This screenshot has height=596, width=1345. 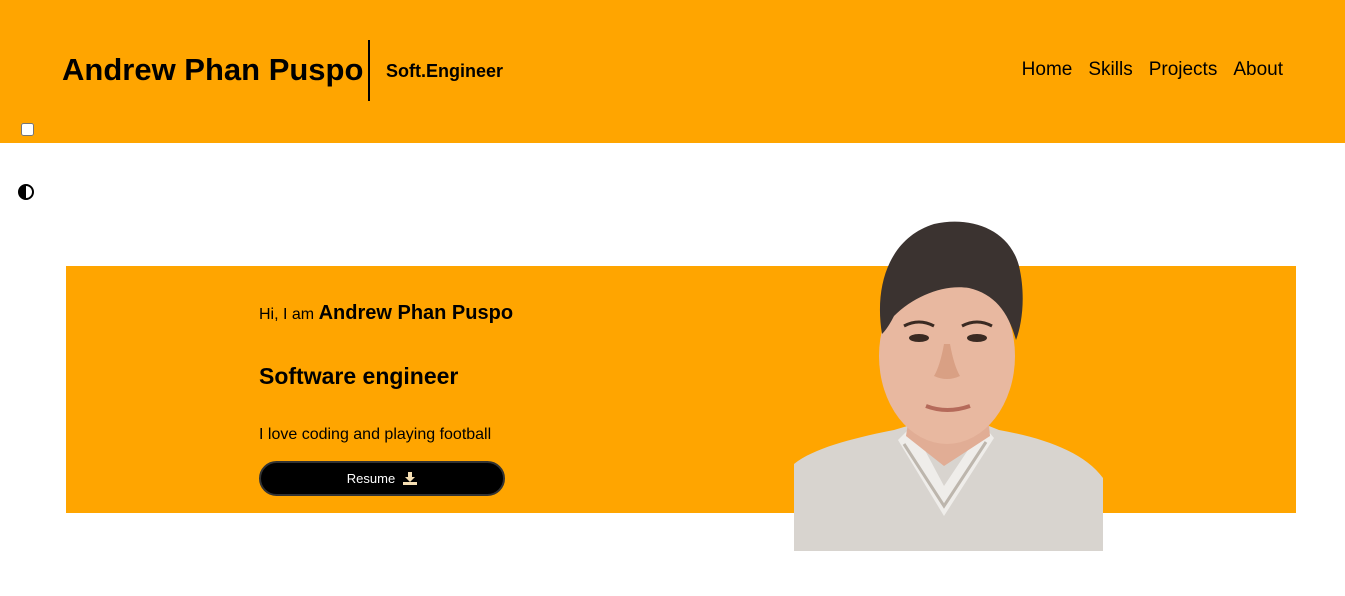 What do you see at coordinates (213, 69) in the screenshot?
I see `brand-name: Andrew Phan Puspo` at bounding box center [213, 69].